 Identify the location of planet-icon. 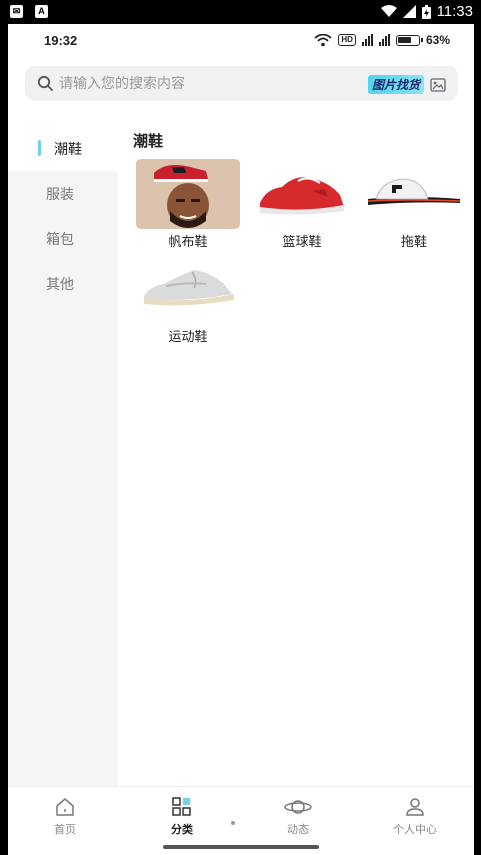
(298, 807).